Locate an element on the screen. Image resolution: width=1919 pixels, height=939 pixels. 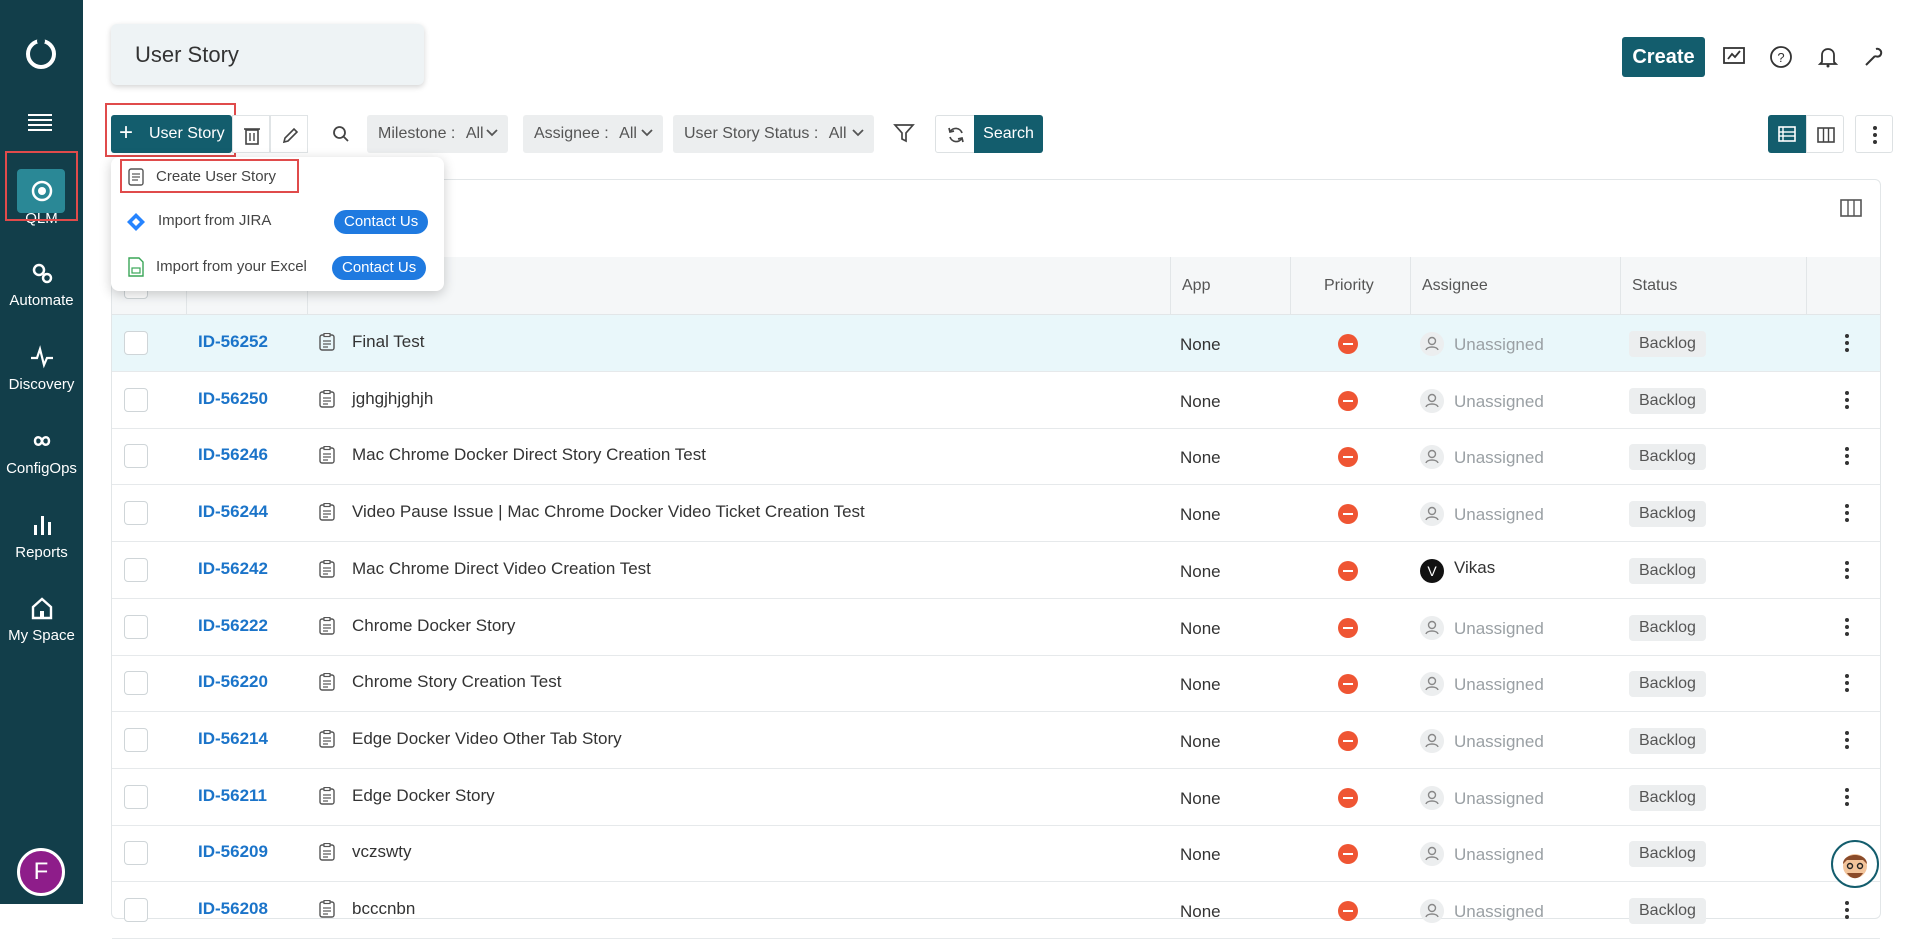
story-id-link: ID-56220 is located at coordinates (233, 682).